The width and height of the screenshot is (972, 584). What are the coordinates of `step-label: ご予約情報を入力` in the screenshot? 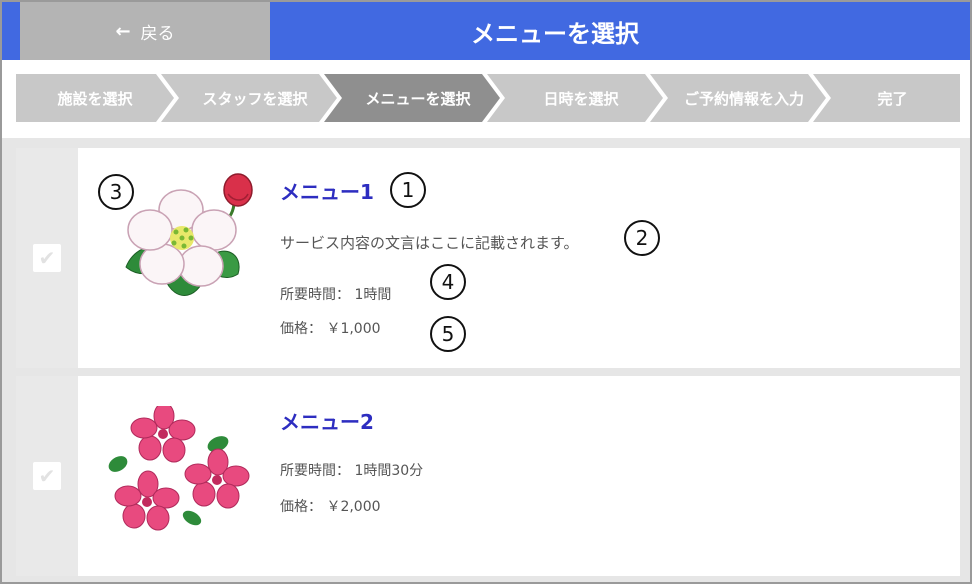 It's located at (743, 98).